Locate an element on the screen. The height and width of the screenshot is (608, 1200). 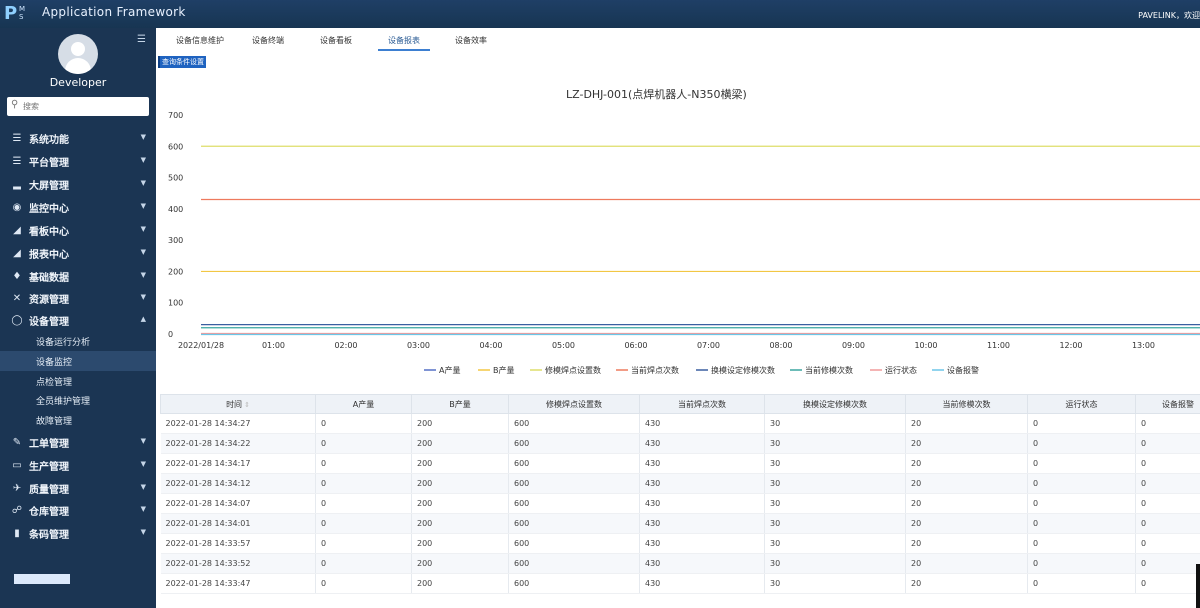
x-tick-label: 13:00 is located at coordinates (1143, 345).